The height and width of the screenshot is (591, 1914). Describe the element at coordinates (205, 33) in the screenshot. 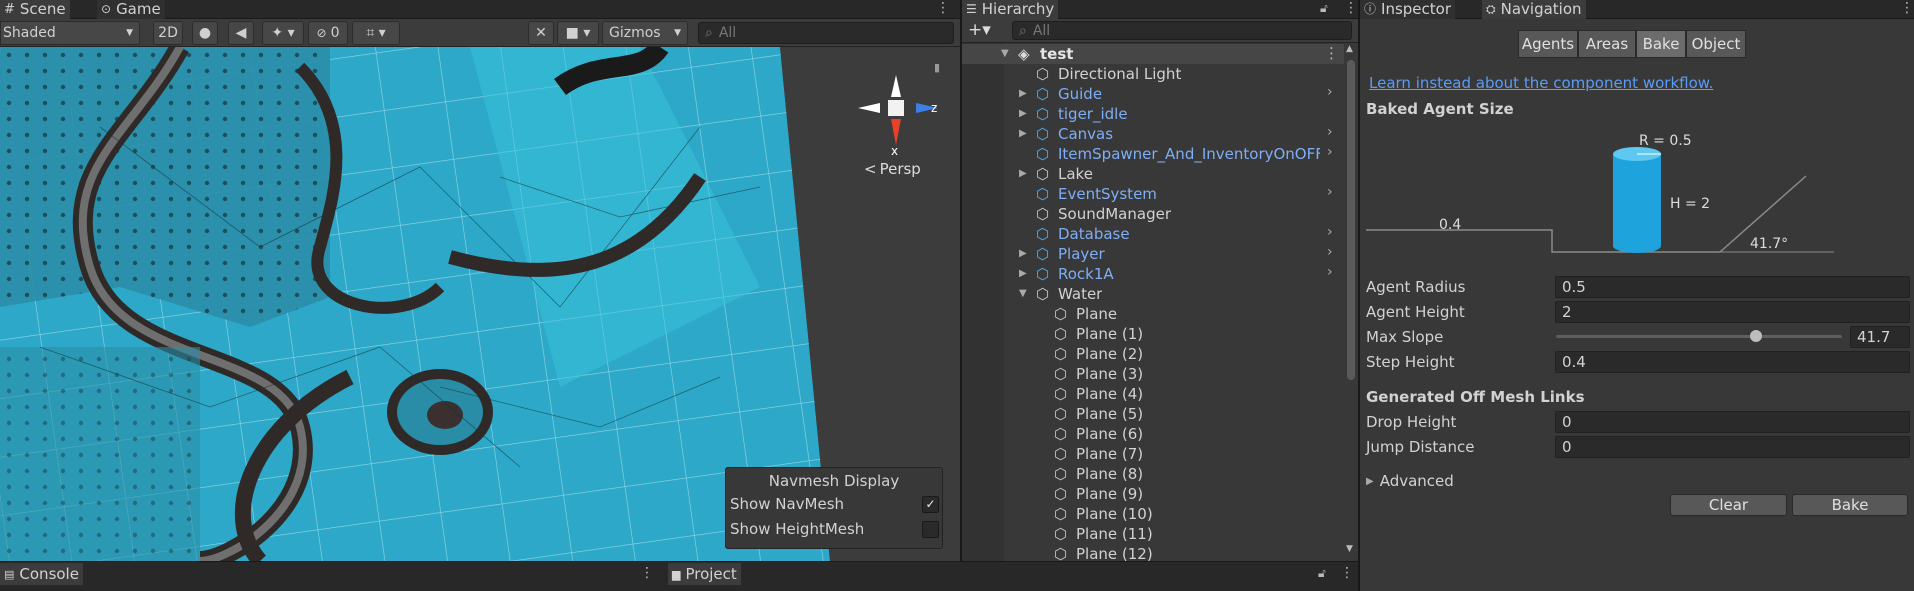

I see `lighting-icon: ●` at that location.